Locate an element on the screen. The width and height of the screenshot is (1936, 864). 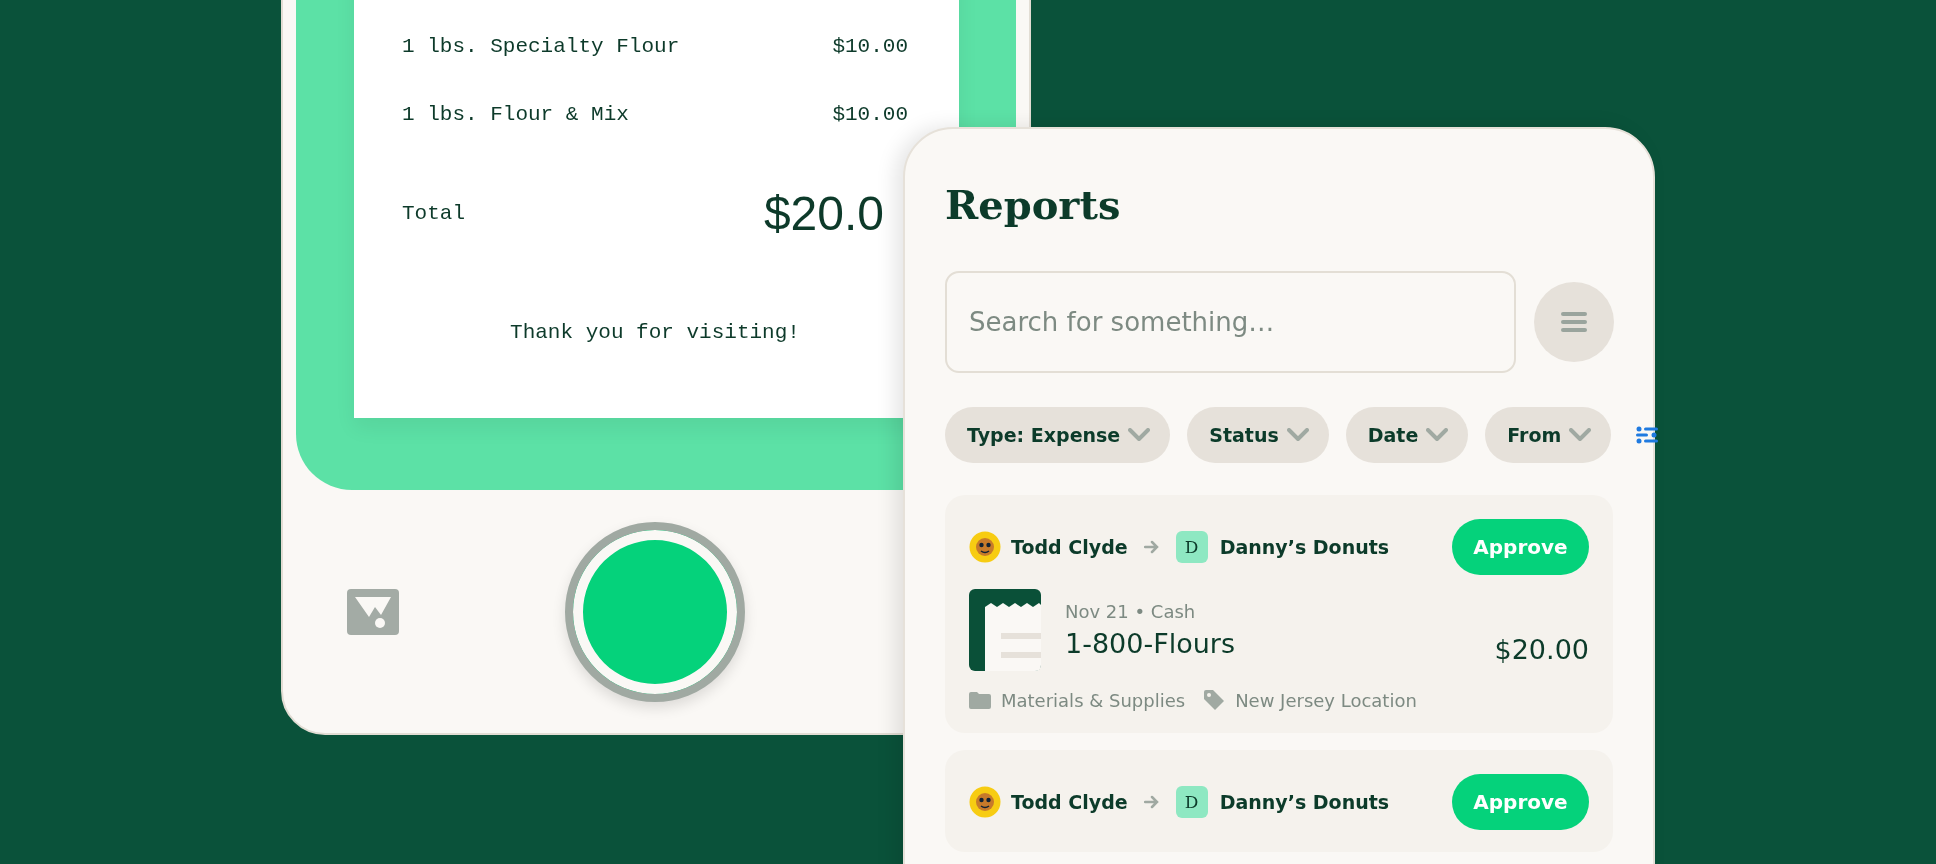
item-name: 1 lbs. Specialty Flour is located at coordinates (541, 46).